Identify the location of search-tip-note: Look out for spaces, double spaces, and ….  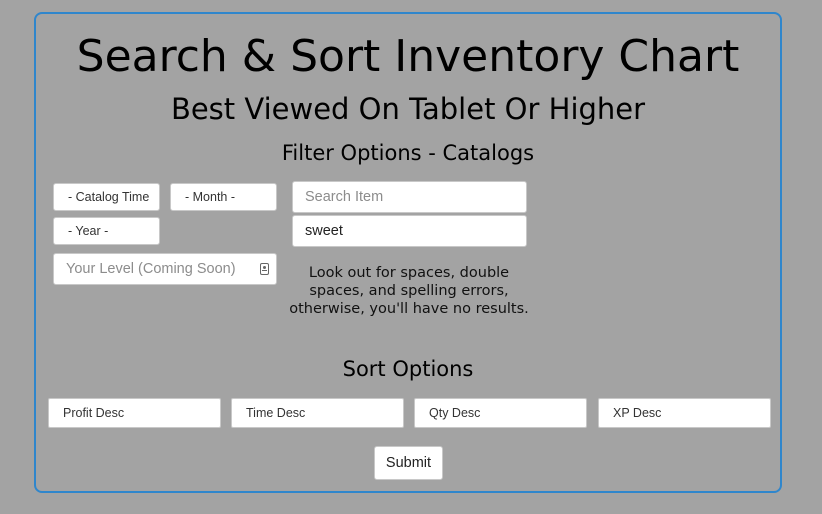
(409, 291).